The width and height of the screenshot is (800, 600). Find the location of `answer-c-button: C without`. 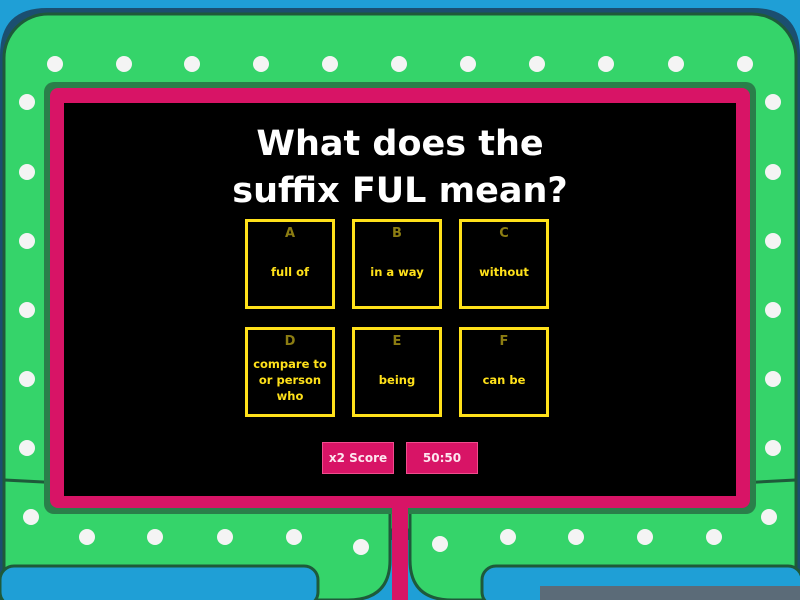

answer-c-button: C without is located at coordinates (504, 264).